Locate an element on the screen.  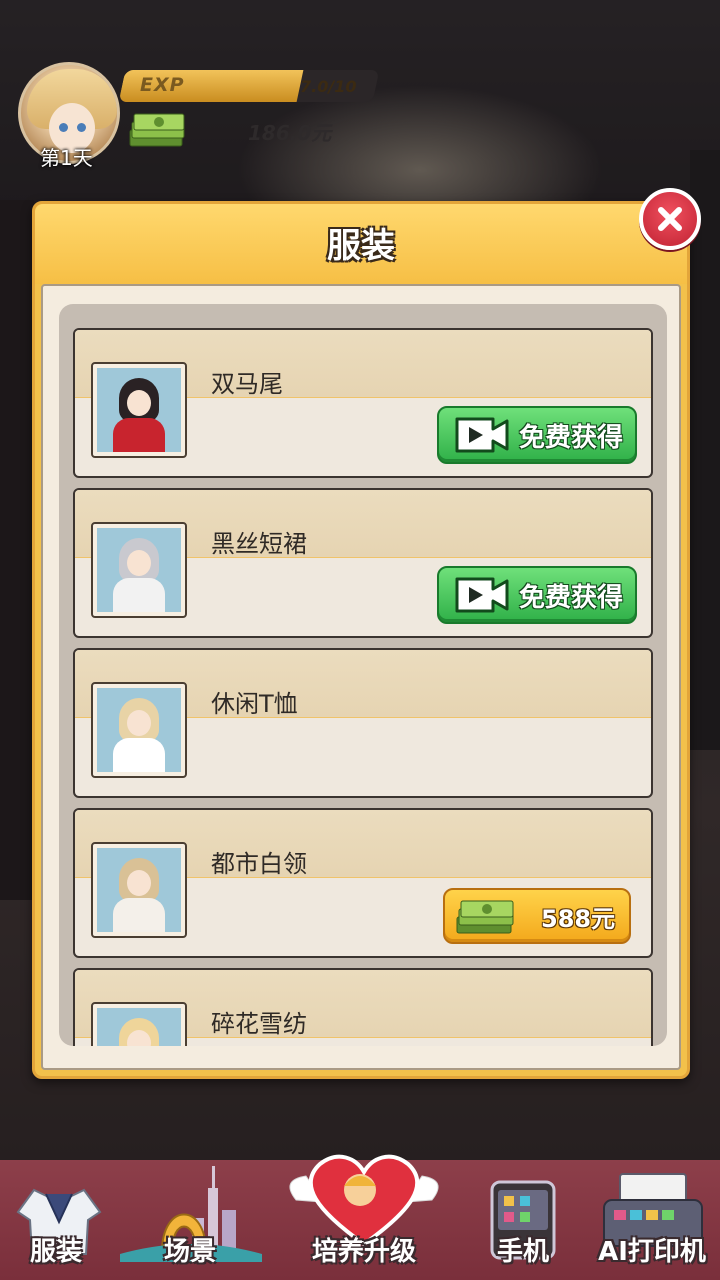
nav-upgrade-label: 培养升级 is located at coordinates (363, 1252).